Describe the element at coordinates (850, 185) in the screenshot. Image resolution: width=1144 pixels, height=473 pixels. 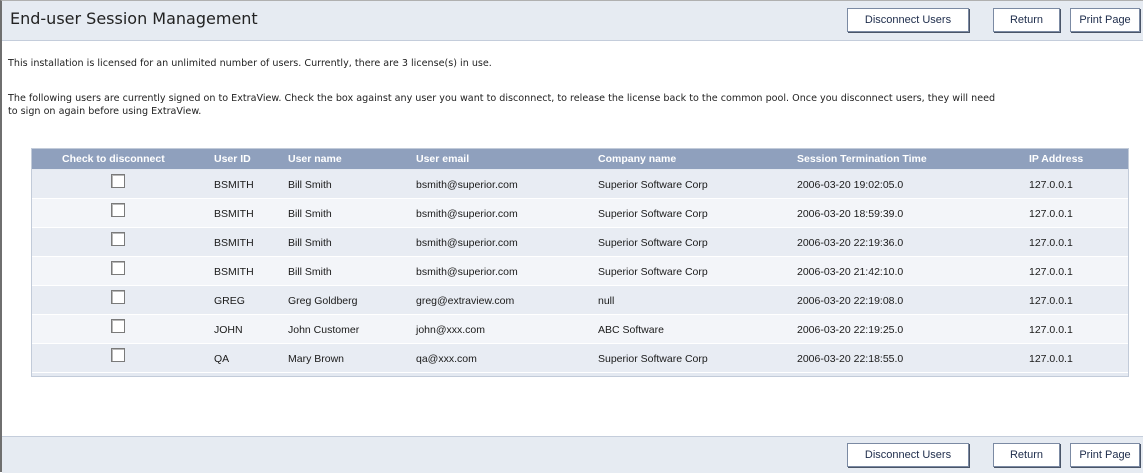
I see `cell-session-end: 2006-03-20 19:02:05.0` at that location.